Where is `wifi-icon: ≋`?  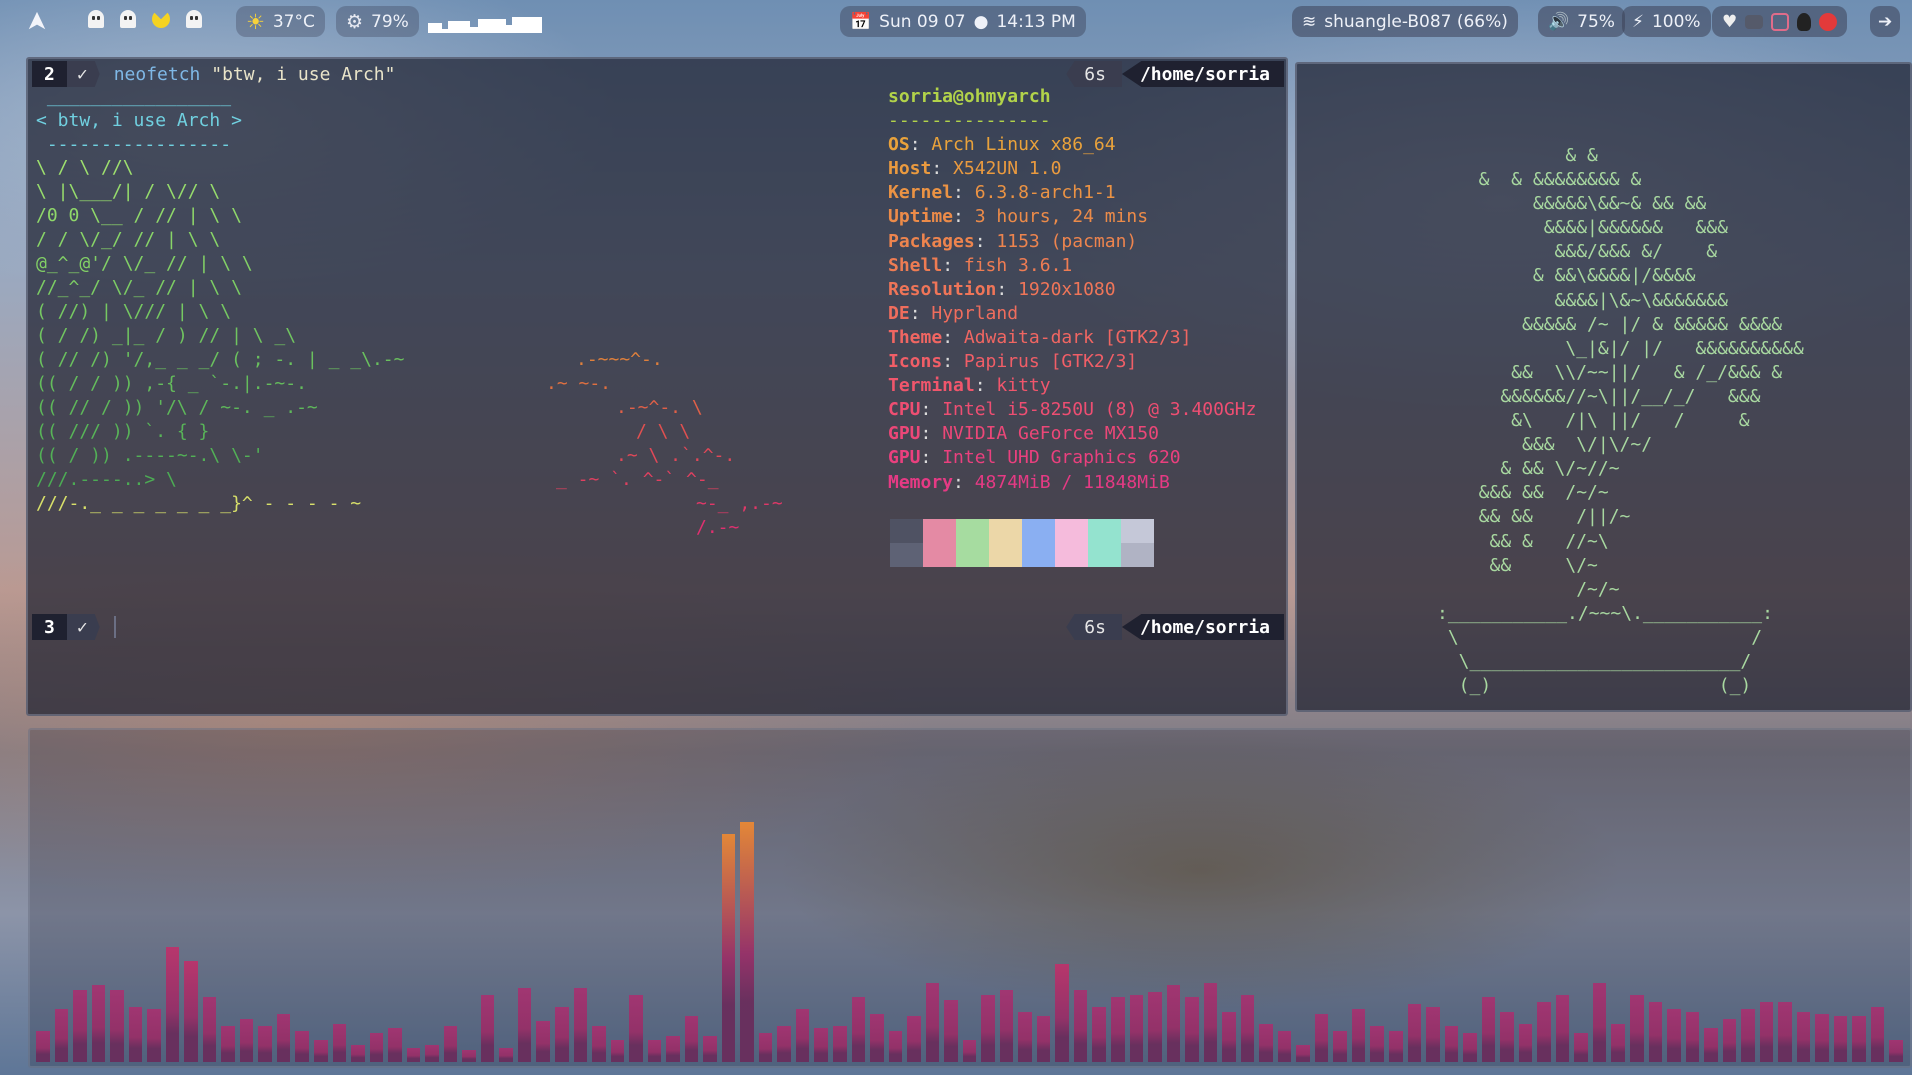
wifi-icon: ≋ is located at coordinates (1309, 21).